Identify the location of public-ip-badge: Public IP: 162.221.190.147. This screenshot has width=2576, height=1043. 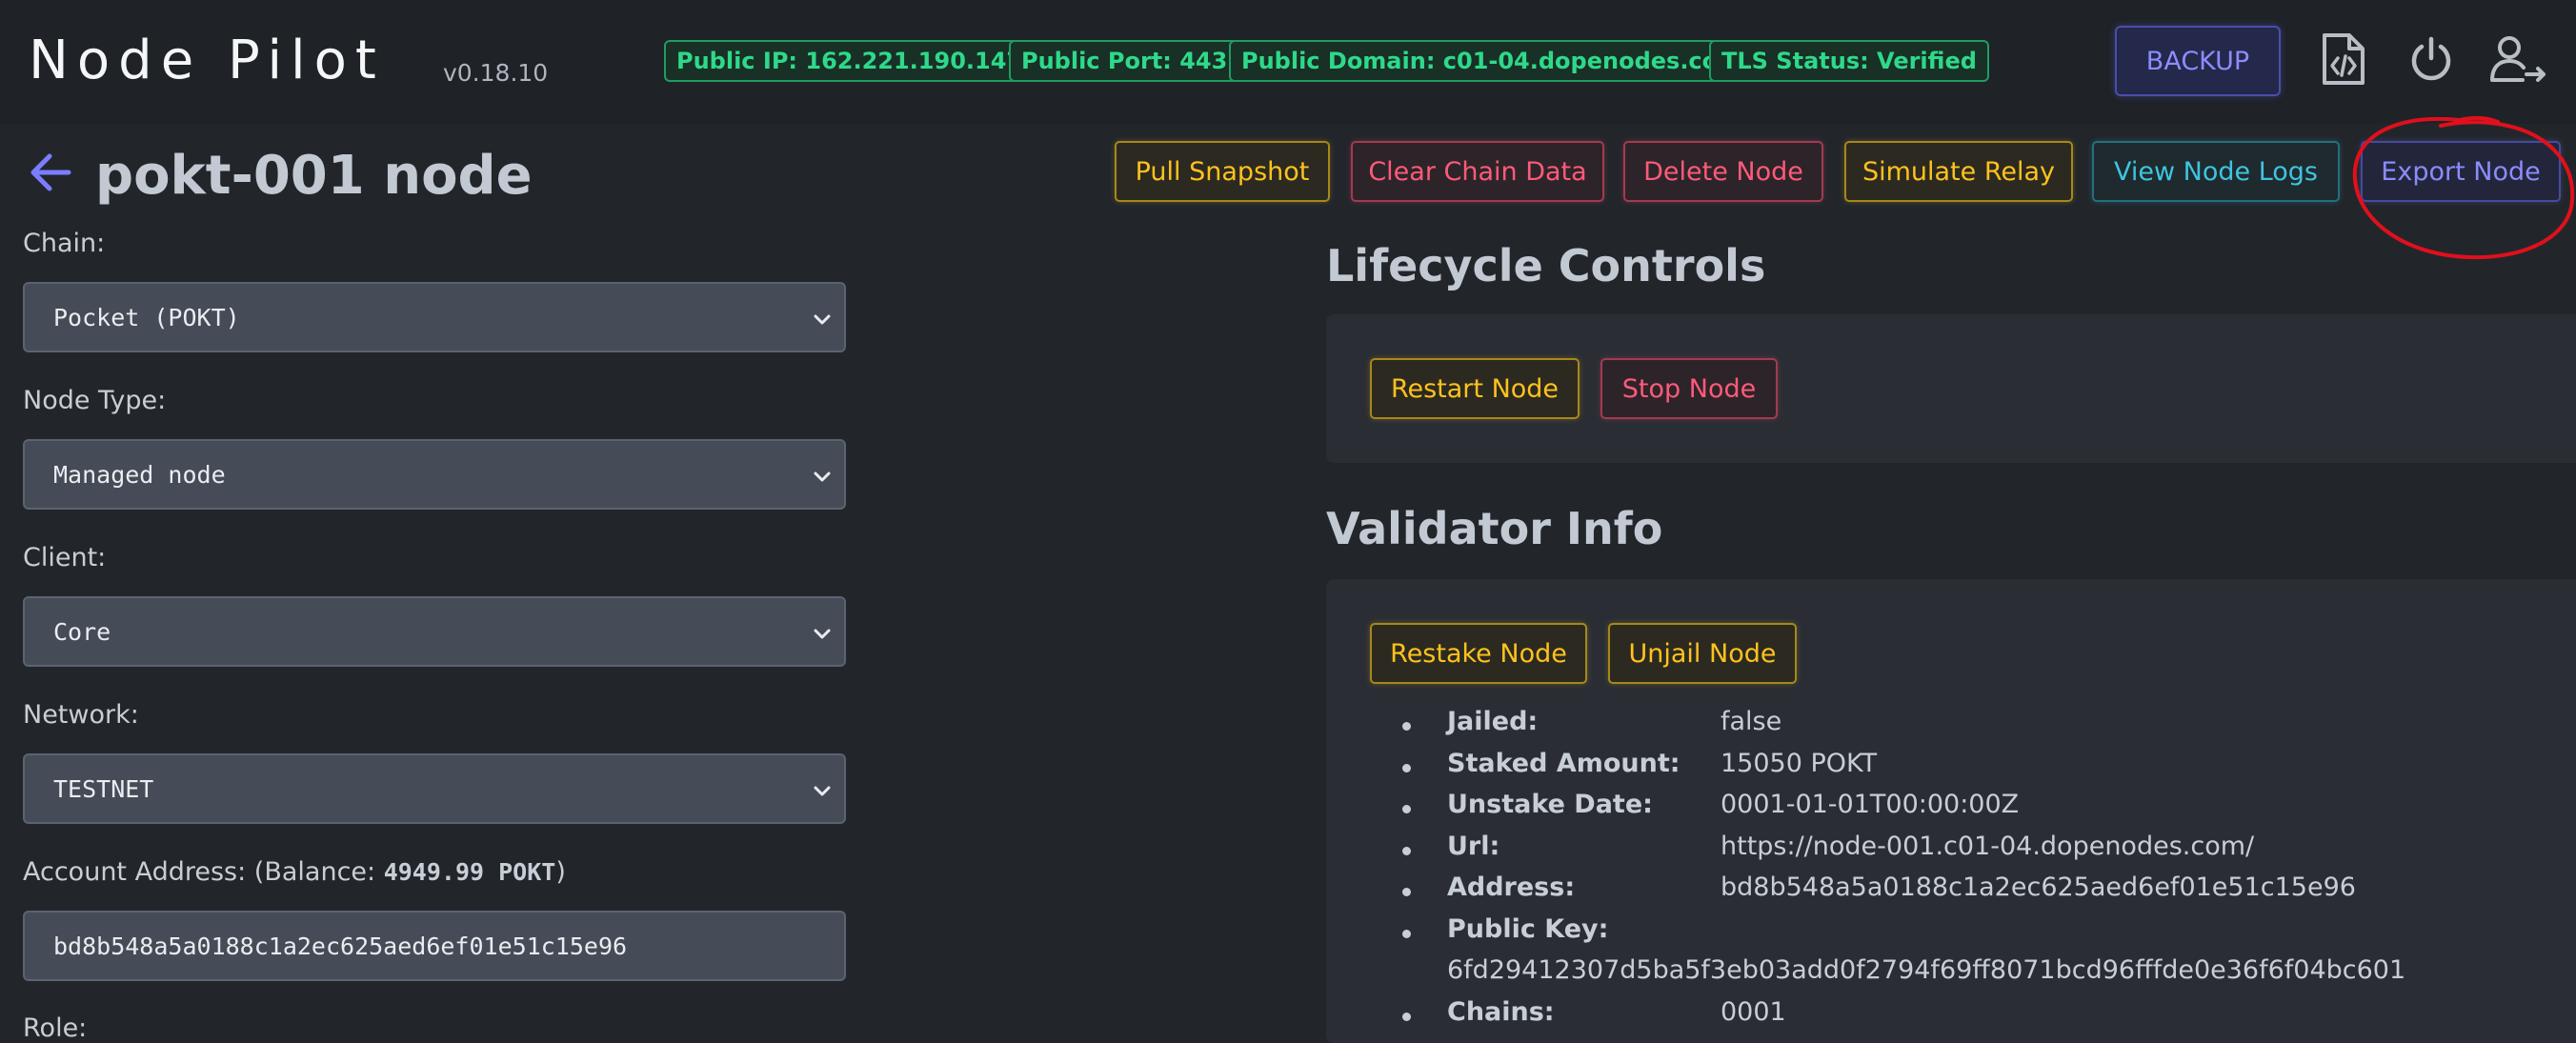
(850, 61).